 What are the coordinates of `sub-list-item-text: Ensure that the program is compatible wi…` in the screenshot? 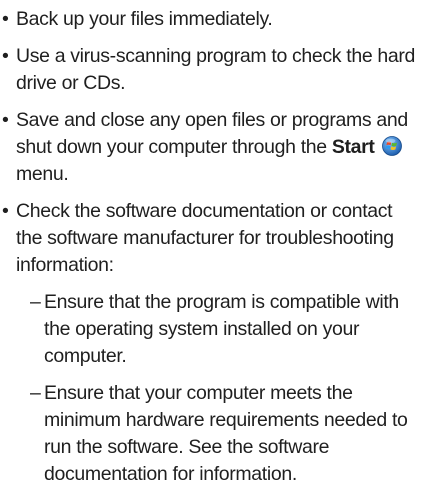 It's located at (221, 329).